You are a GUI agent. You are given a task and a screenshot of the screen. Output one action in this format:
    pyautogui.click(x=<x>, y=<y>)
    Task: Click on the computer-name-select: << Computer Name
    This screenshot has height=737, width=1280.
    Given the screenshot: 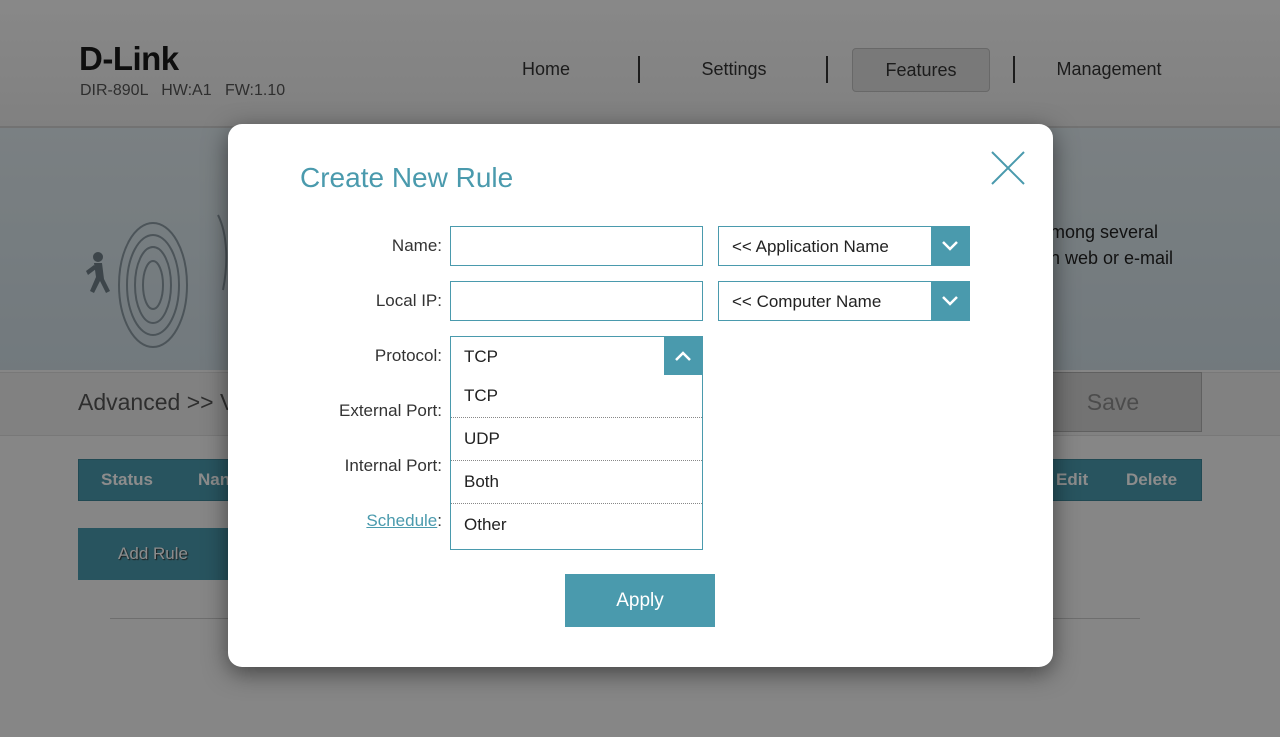 What is the action you would take?
    pyautogui.click(x=844, y=301)
    